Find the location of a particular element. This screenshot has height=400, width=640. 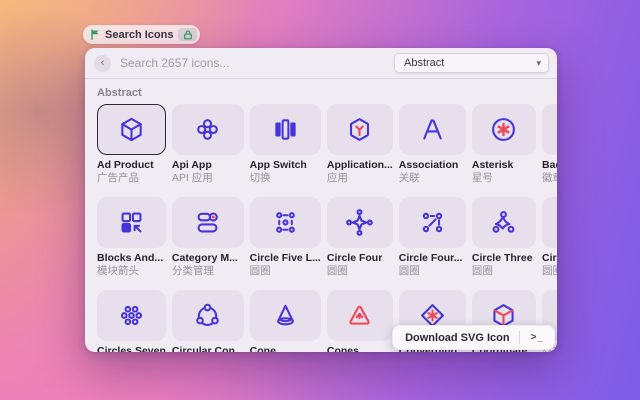

icon-tile-circle-four is located at coordinates (359, 222).